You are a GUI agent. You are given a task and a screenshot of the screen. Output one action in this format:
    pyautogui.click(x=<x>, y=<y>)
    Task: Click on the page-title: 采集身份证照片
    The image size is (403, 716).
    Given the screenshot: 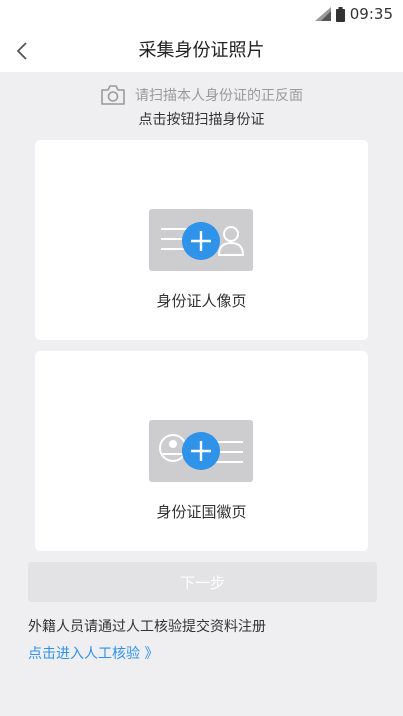 What is the action you would take?
    pyautogui.click(x=201, y=50)
    